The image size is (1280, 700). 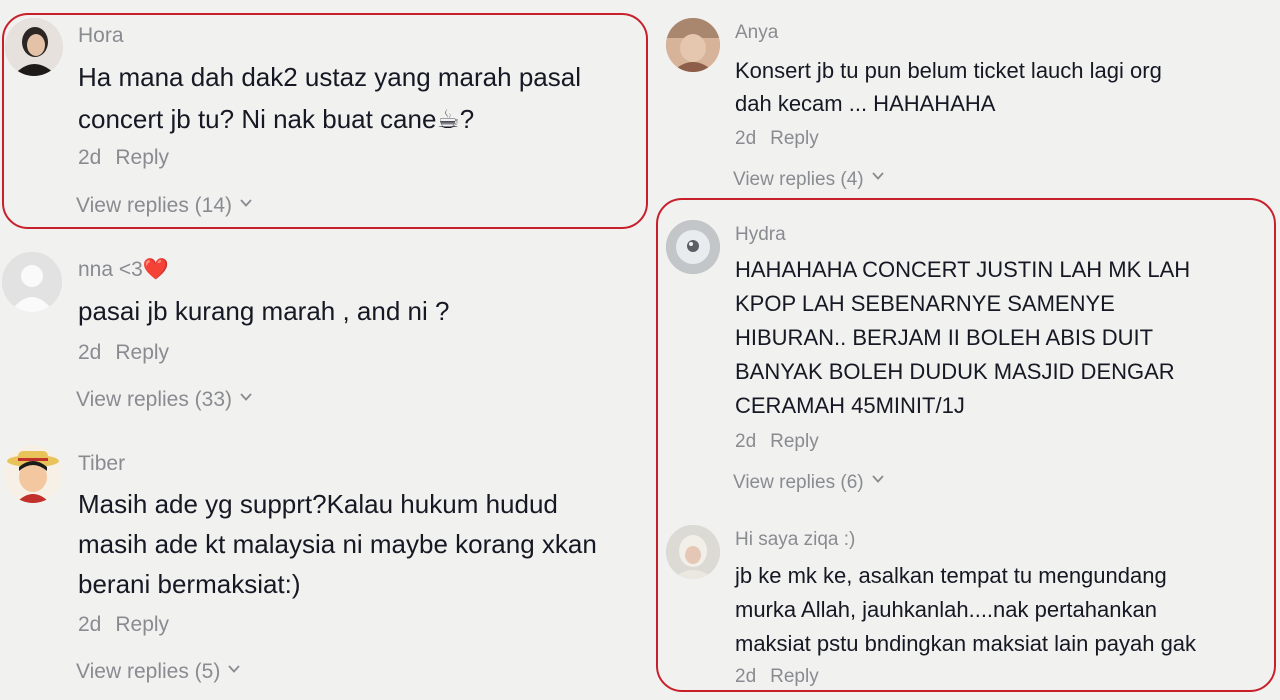 I want to click on view-replies-label: View replies (6), so click(x=798, y=482).